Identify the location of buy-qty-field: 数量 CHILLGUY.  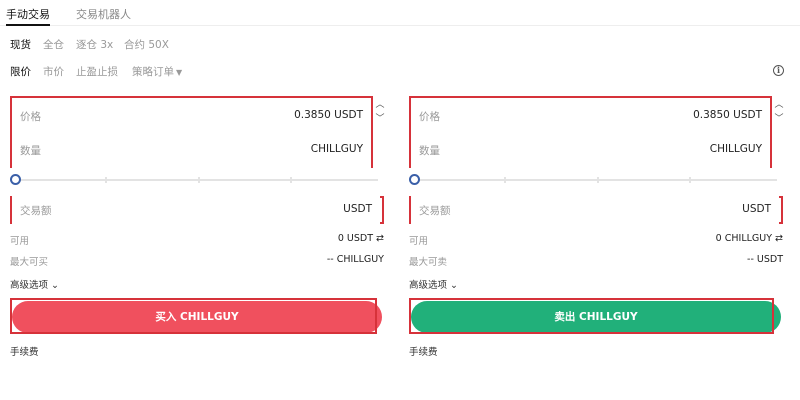
(191, 150).